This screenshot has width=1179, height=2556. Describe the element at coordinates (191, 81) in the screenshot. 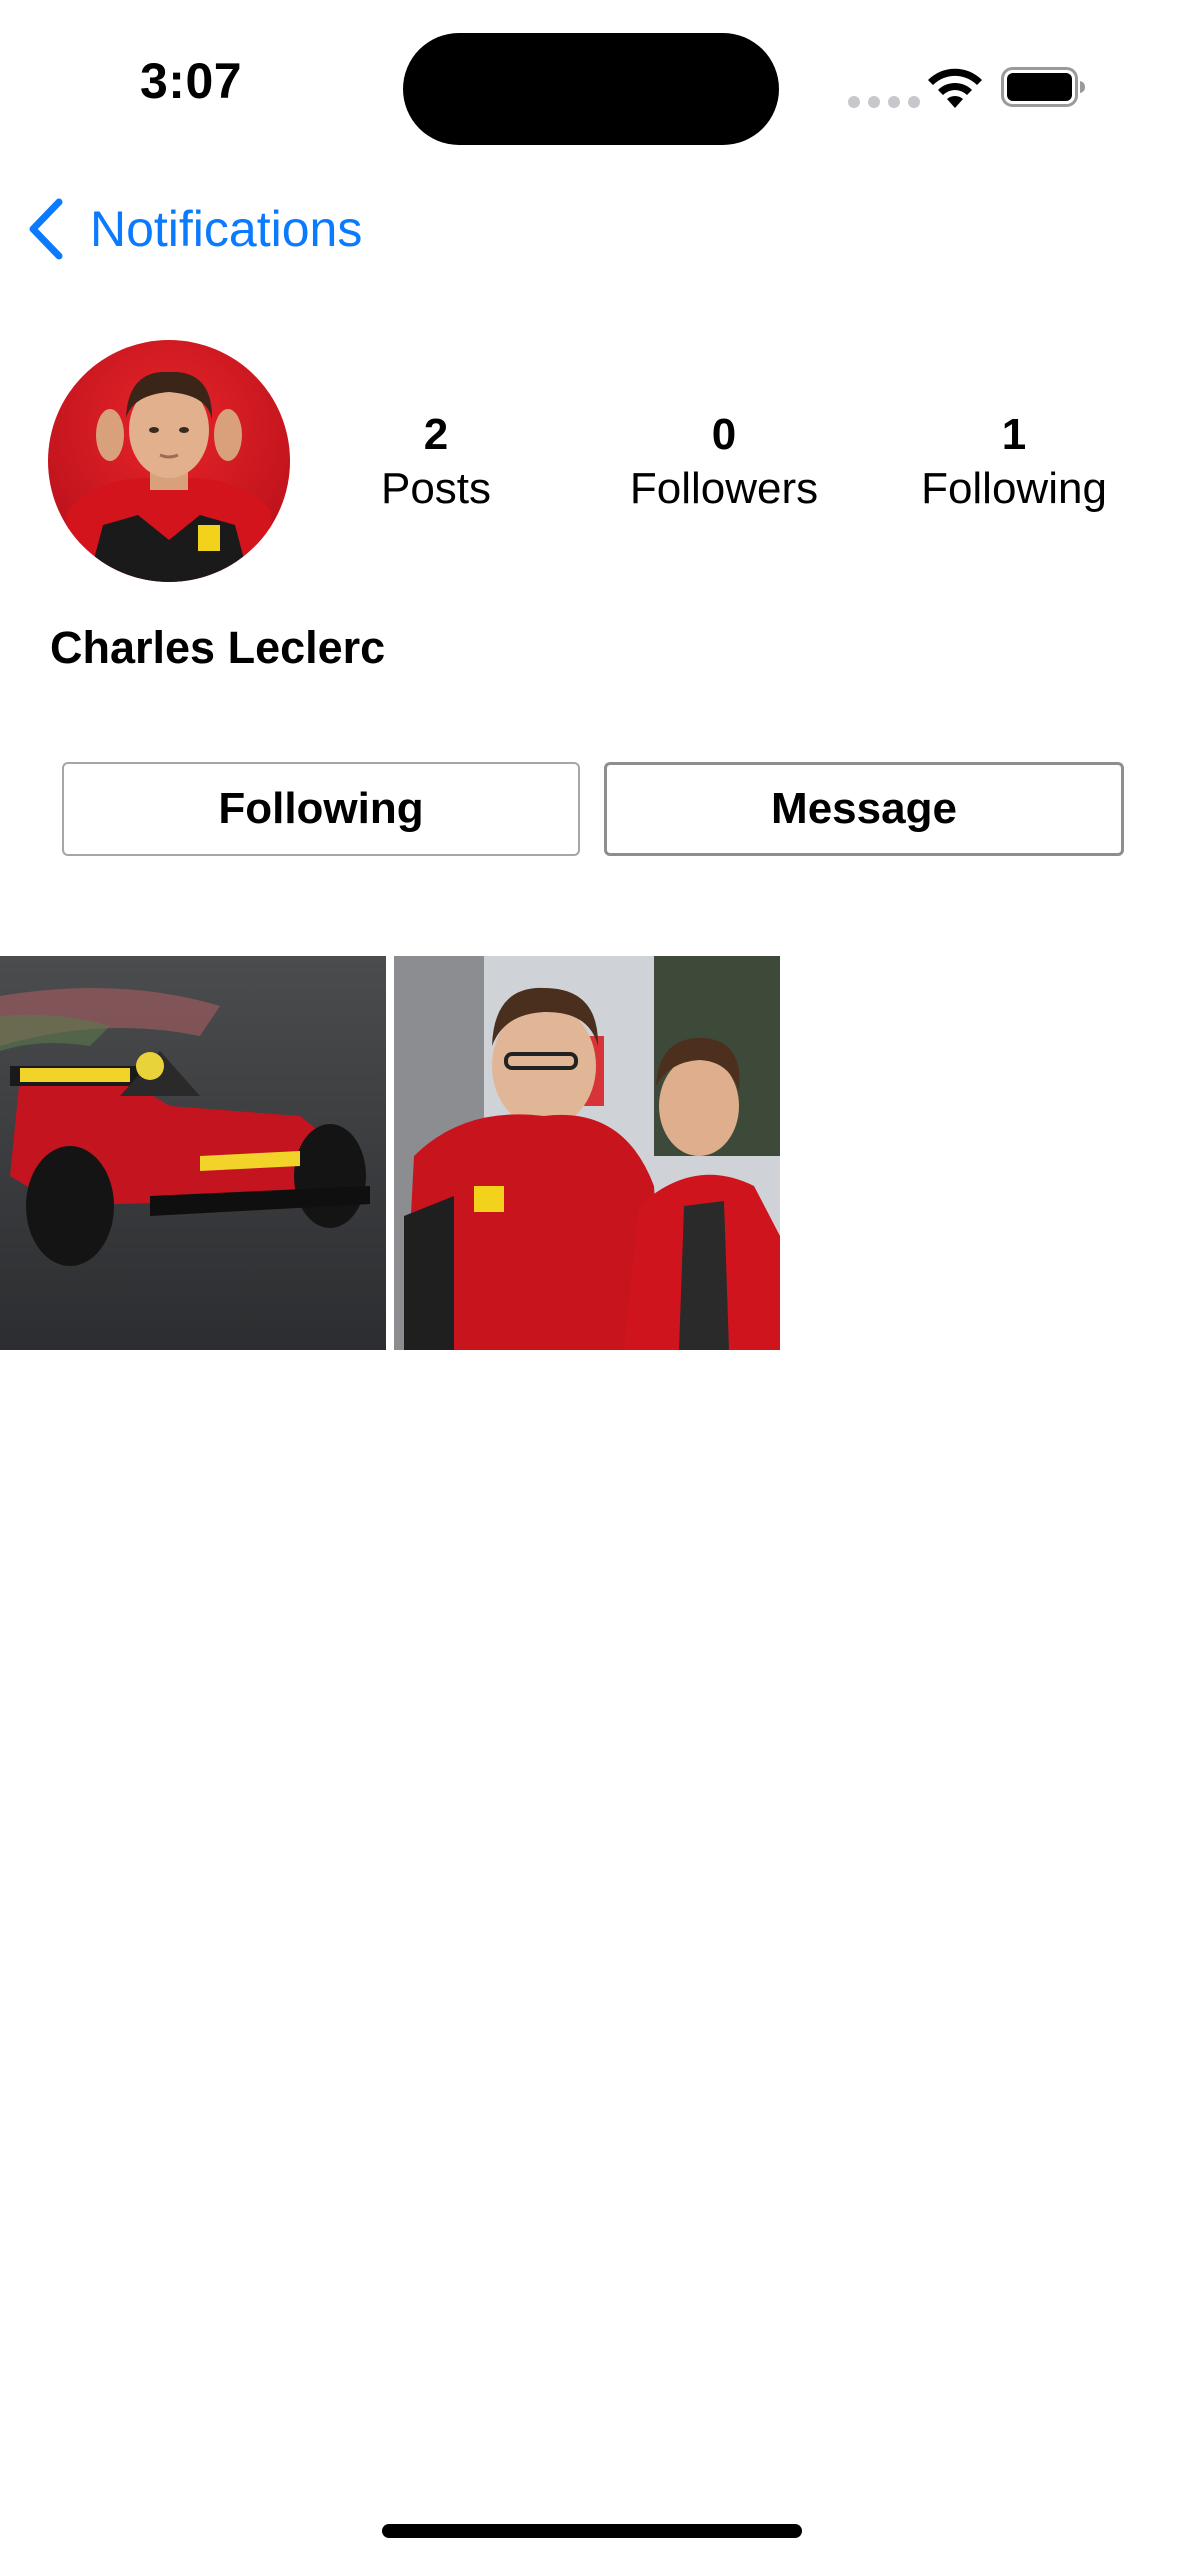

I see `status-time: 3:07` at that location.